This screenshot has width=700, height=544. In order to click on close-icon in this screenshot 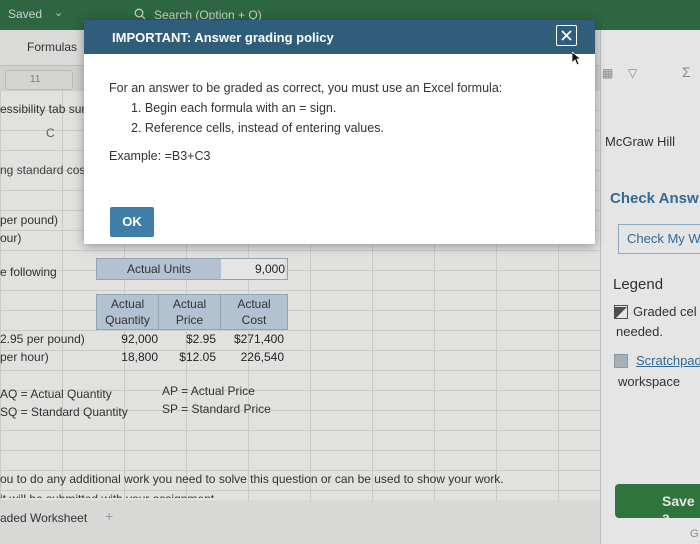, I will do `click(566, 35)`.